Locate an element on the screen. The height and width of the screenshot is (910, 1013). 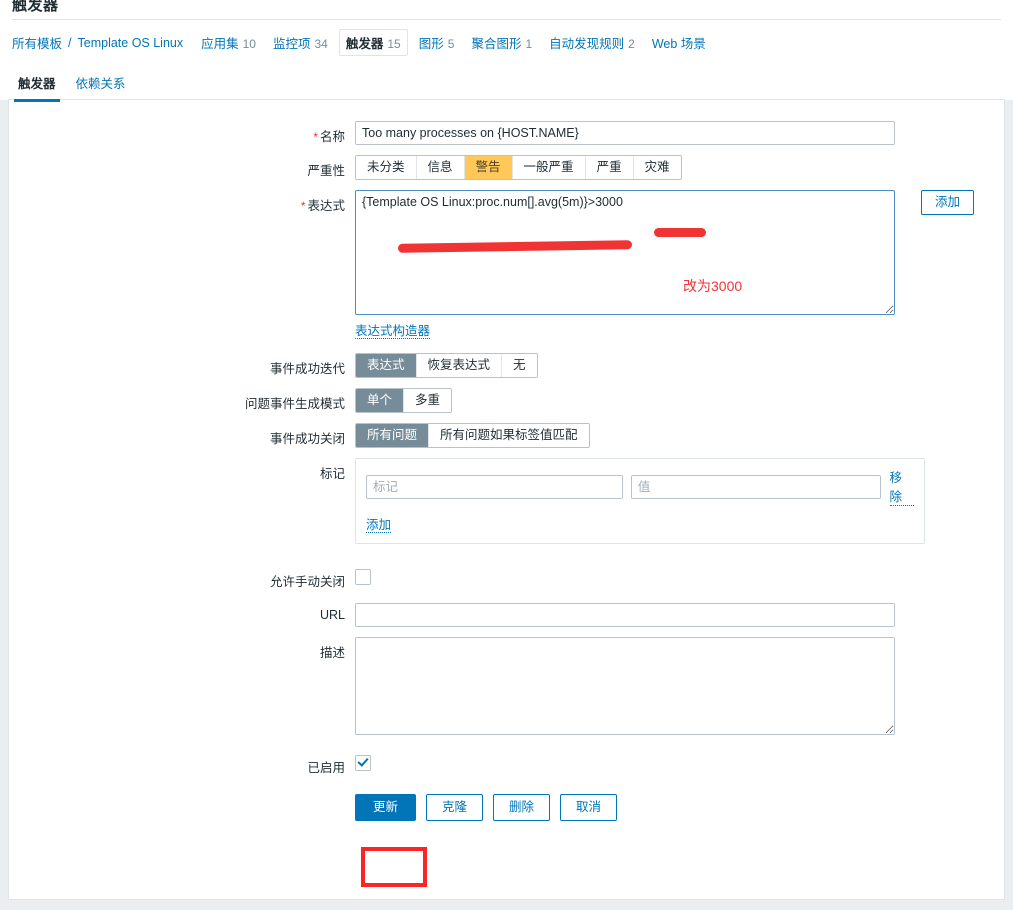
form-row-tags: 标记 移除 添加 is located at coordinates (506, 501).